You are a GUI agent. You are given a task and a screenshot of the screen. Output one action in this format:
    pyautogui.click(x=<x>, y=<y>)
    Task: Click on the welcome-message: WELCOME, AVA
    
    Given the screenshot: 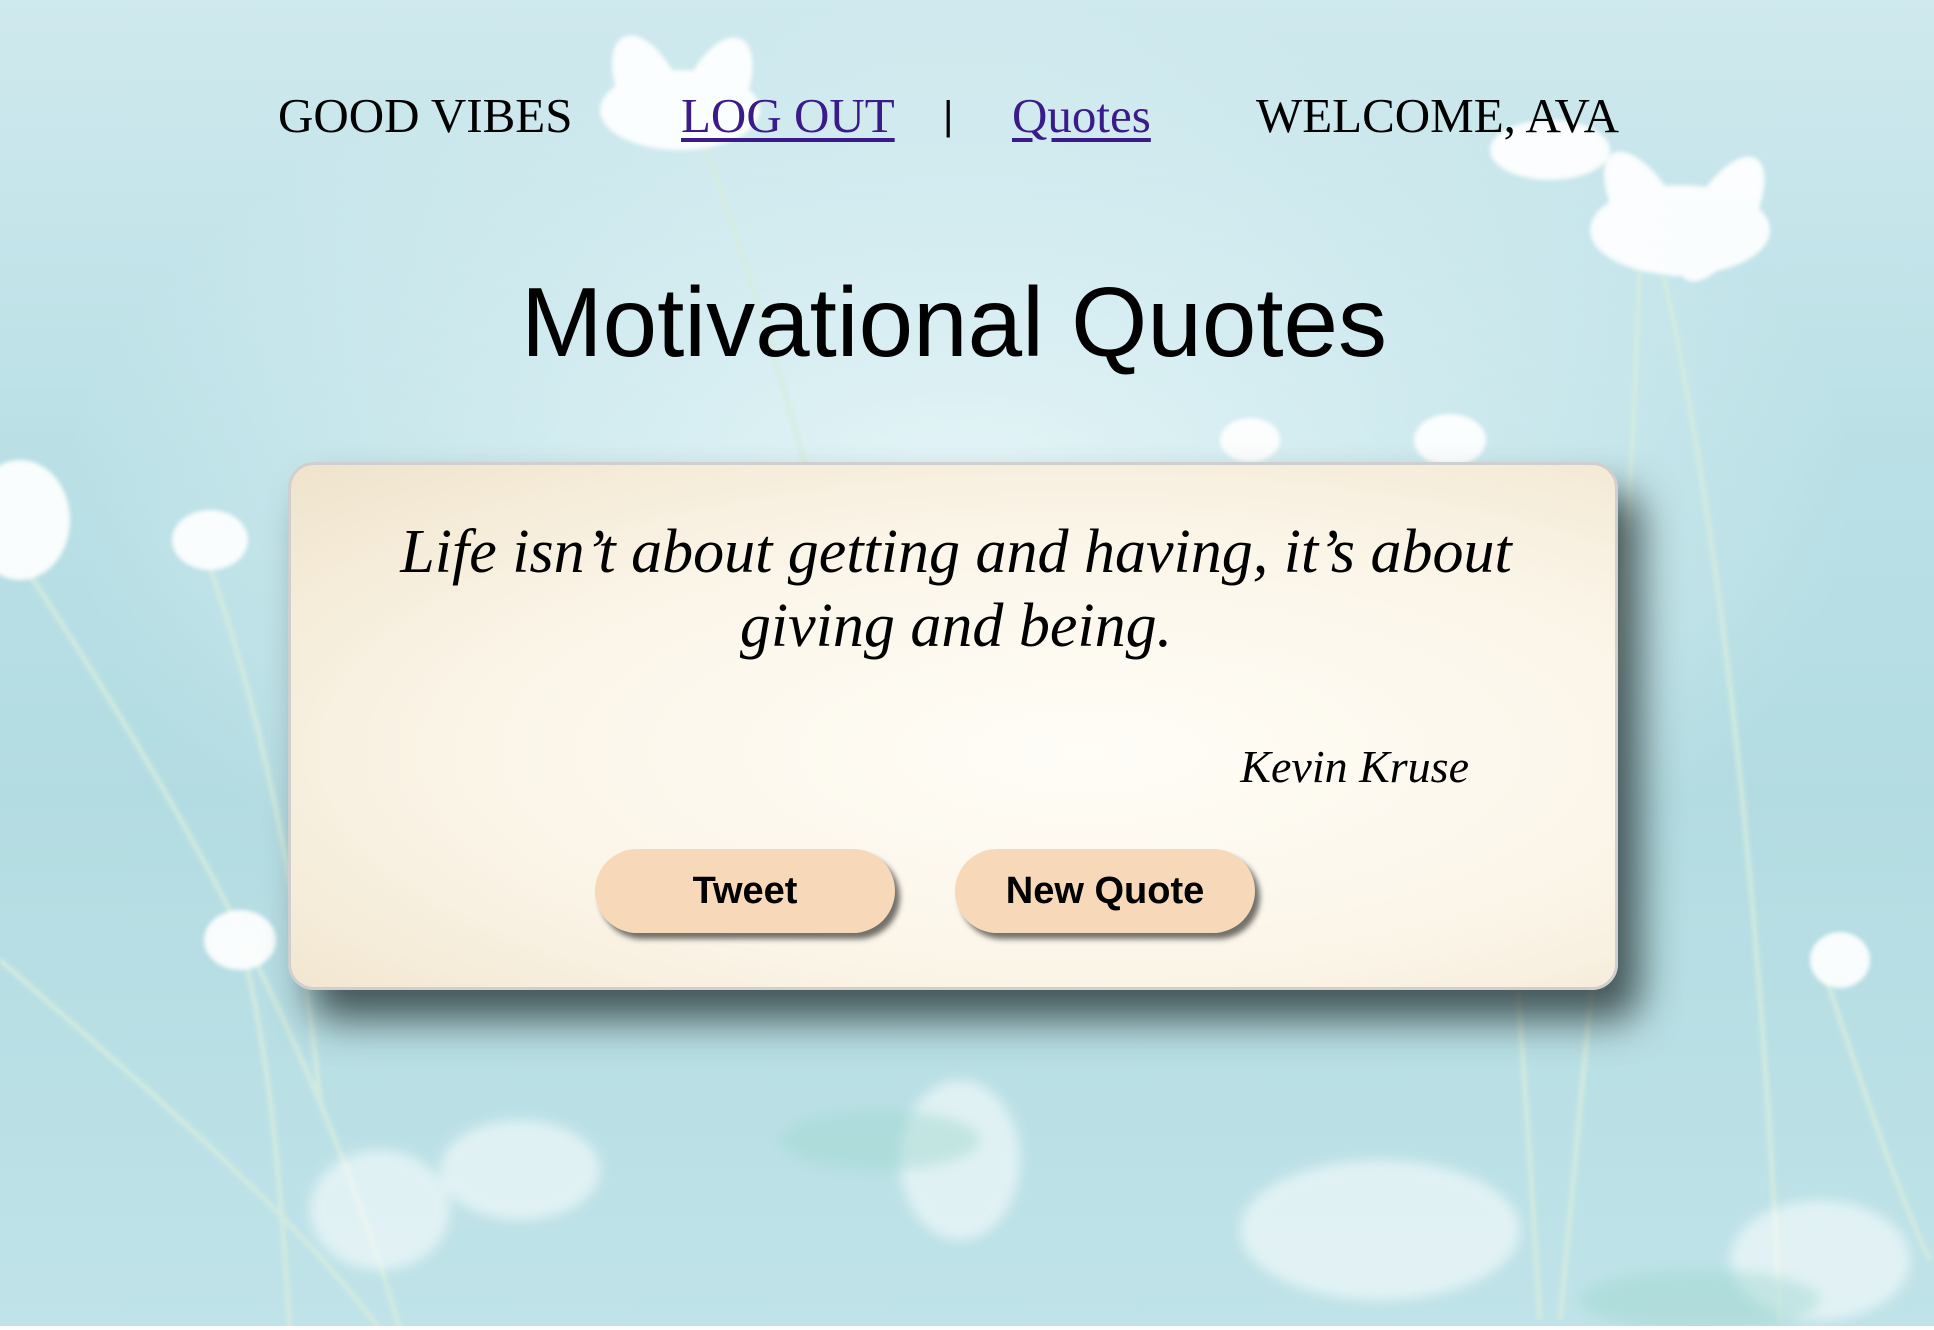 What is the action you would take?
    pyautogui.click(x=1438, y=115)
    